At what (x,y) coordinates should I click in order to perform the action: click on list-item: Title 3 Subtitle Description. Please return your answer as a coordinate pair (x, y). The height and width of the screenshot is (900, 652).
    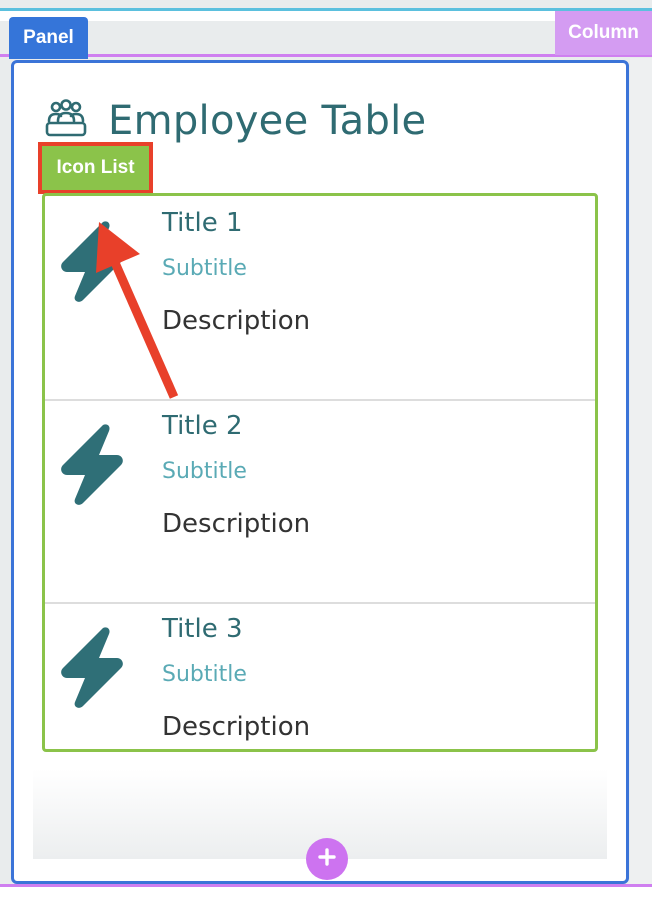
    Looking at the image, I should click on (320, 675).